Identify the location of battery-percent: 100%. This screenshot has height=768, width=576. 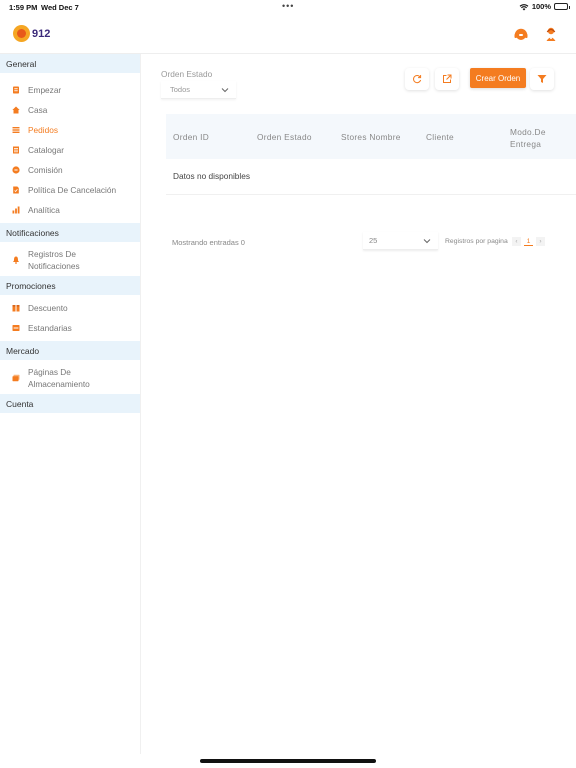
(541, 6).